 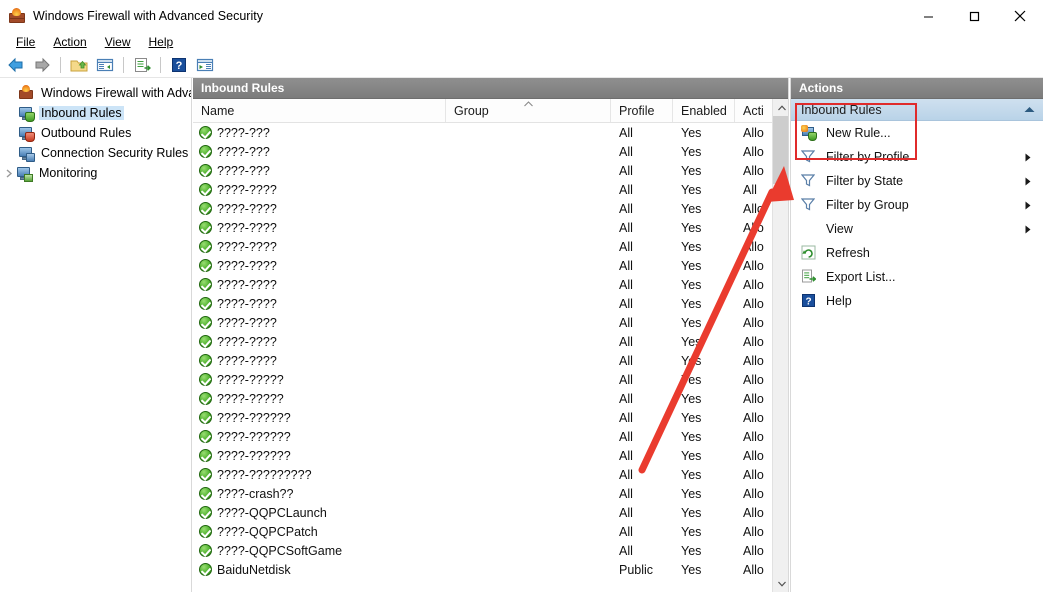 What do you see at coordinates (42, 65) in the screenshot?
I see `forward-button` at bounding box center [42, 65].